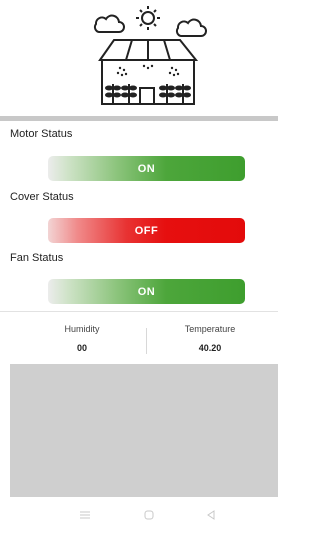 This screenshot has height=539, width=320. I want to click on motor-status-label: Motor Status, so click(41, 134).